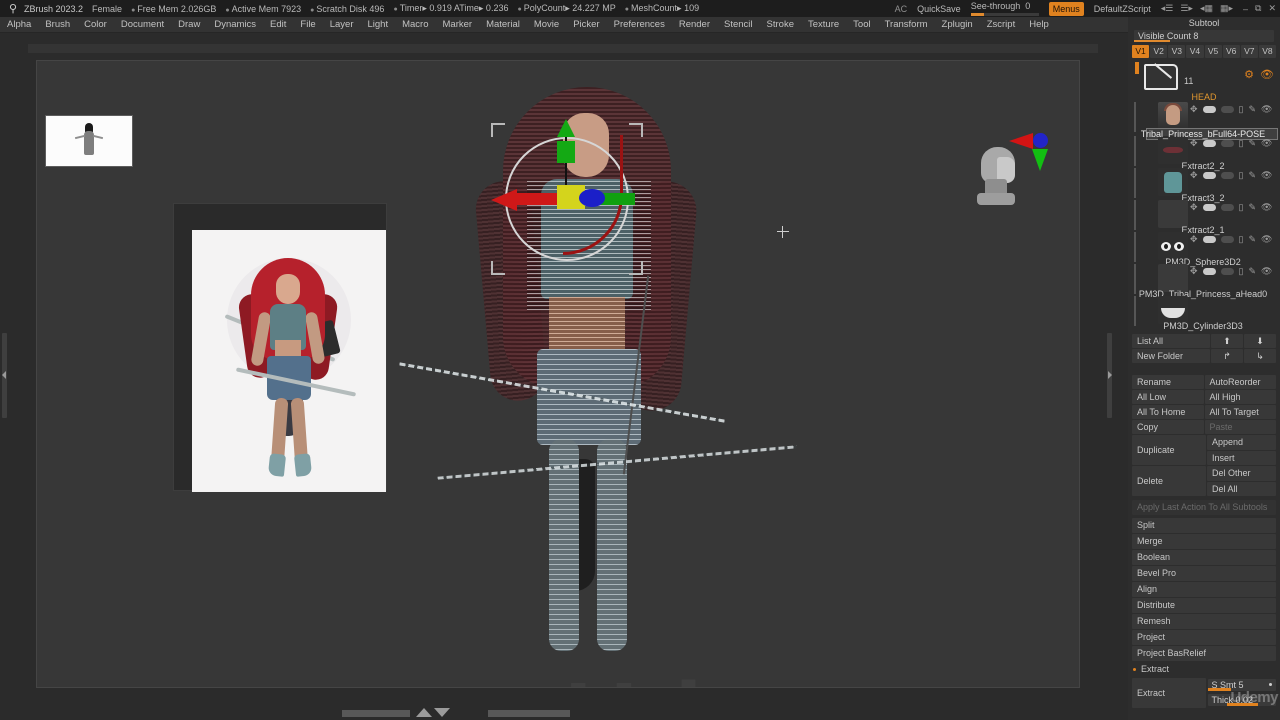 The image size is (1280, 720). Describe the element at coordinates (1204, 249) in the screenshot. I see `subtool-item-4: ✥ ▯ ✎ 👁 PM3D_Sphere3D2` at that location.